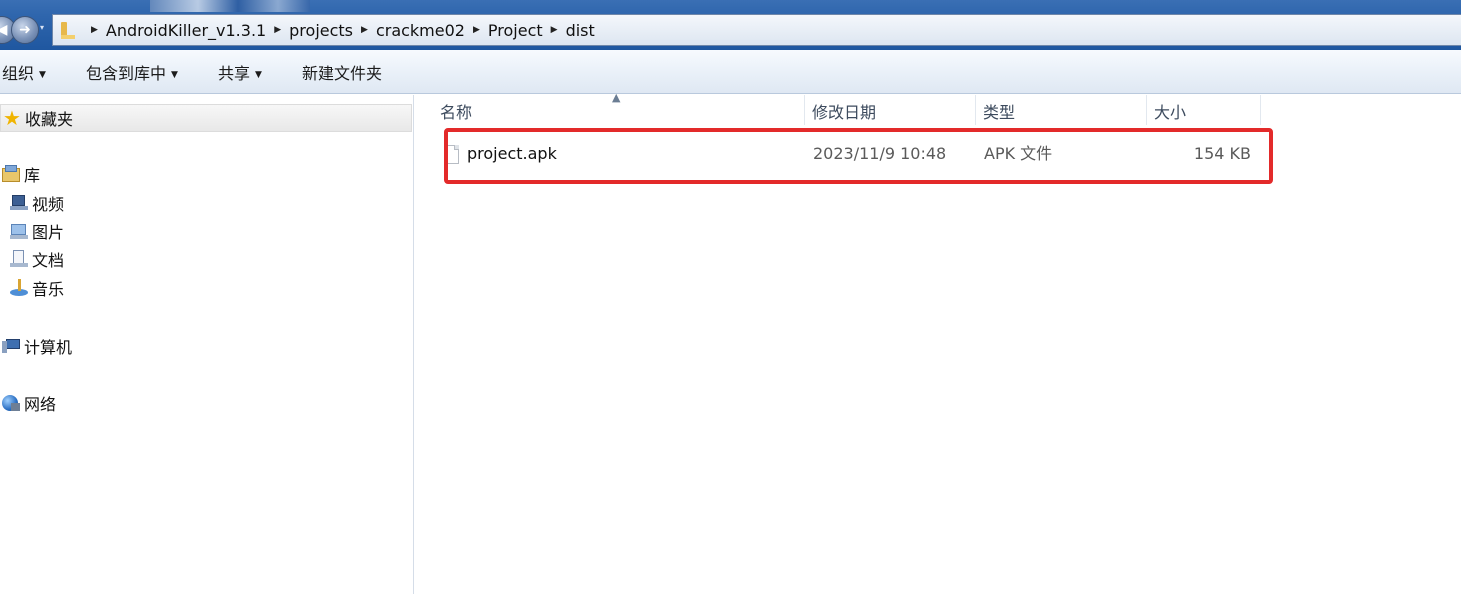 The image size is (1461, 594). What do you see at coordinates (456, 110) in the screenshot?
I see `column-header-name: 名称` at bounding box center [456, 110].